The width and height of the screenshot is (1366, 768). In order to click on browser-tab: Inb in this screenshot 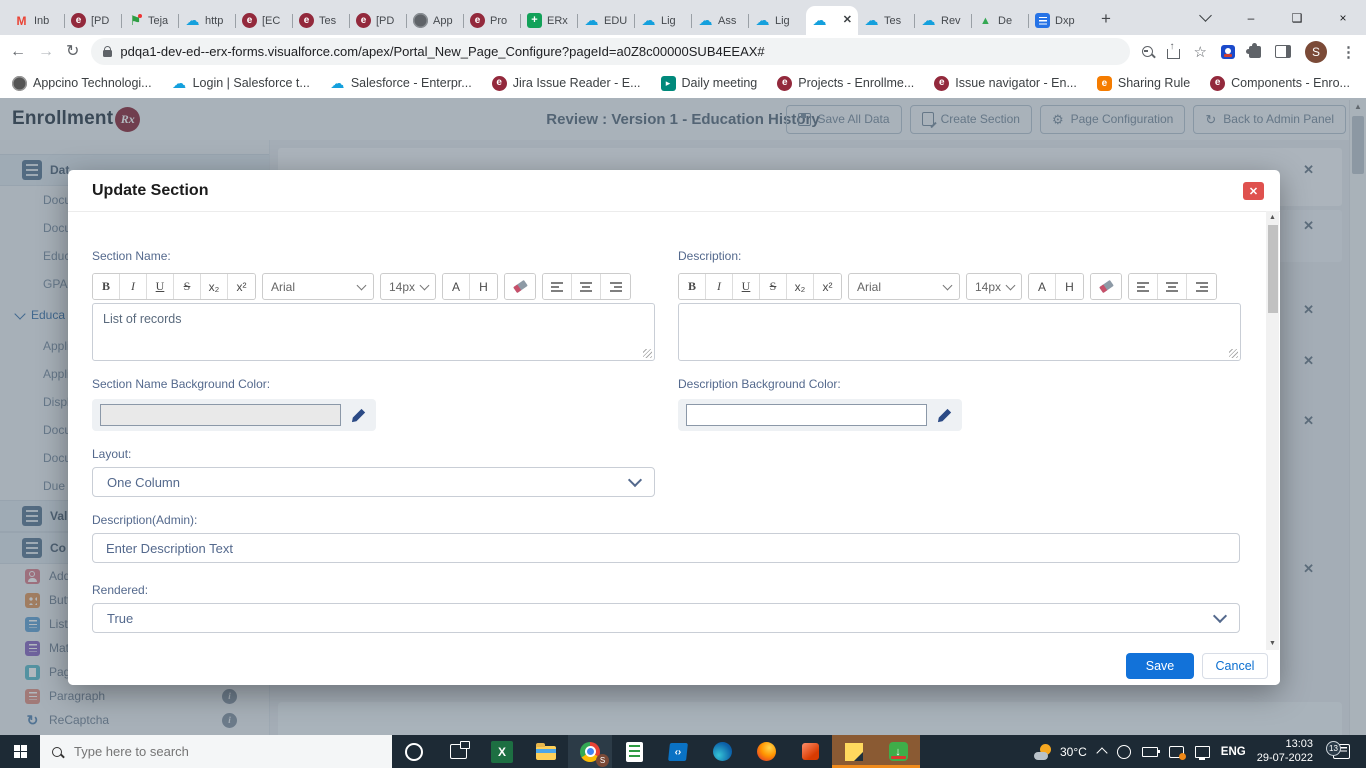, I will do `click(36, 20)`.